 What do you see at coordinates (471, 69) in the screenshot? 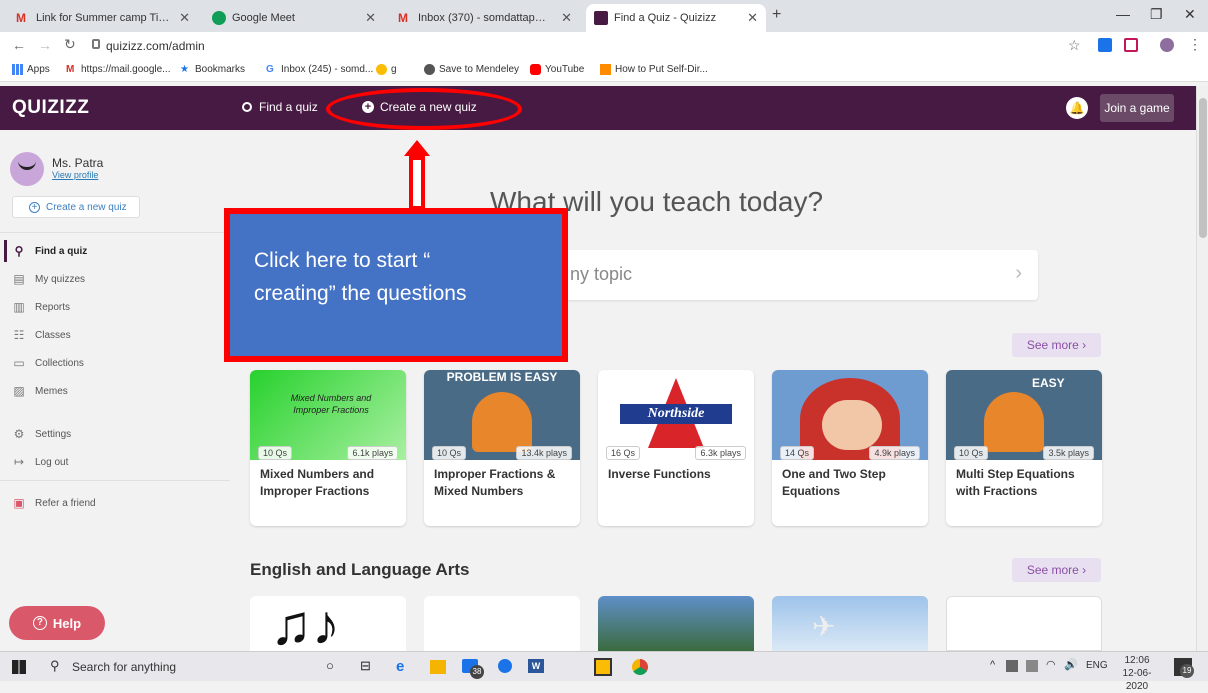
I see `bookmark-mendeley: Save to Mendeley` at bounding box center [471, 69].